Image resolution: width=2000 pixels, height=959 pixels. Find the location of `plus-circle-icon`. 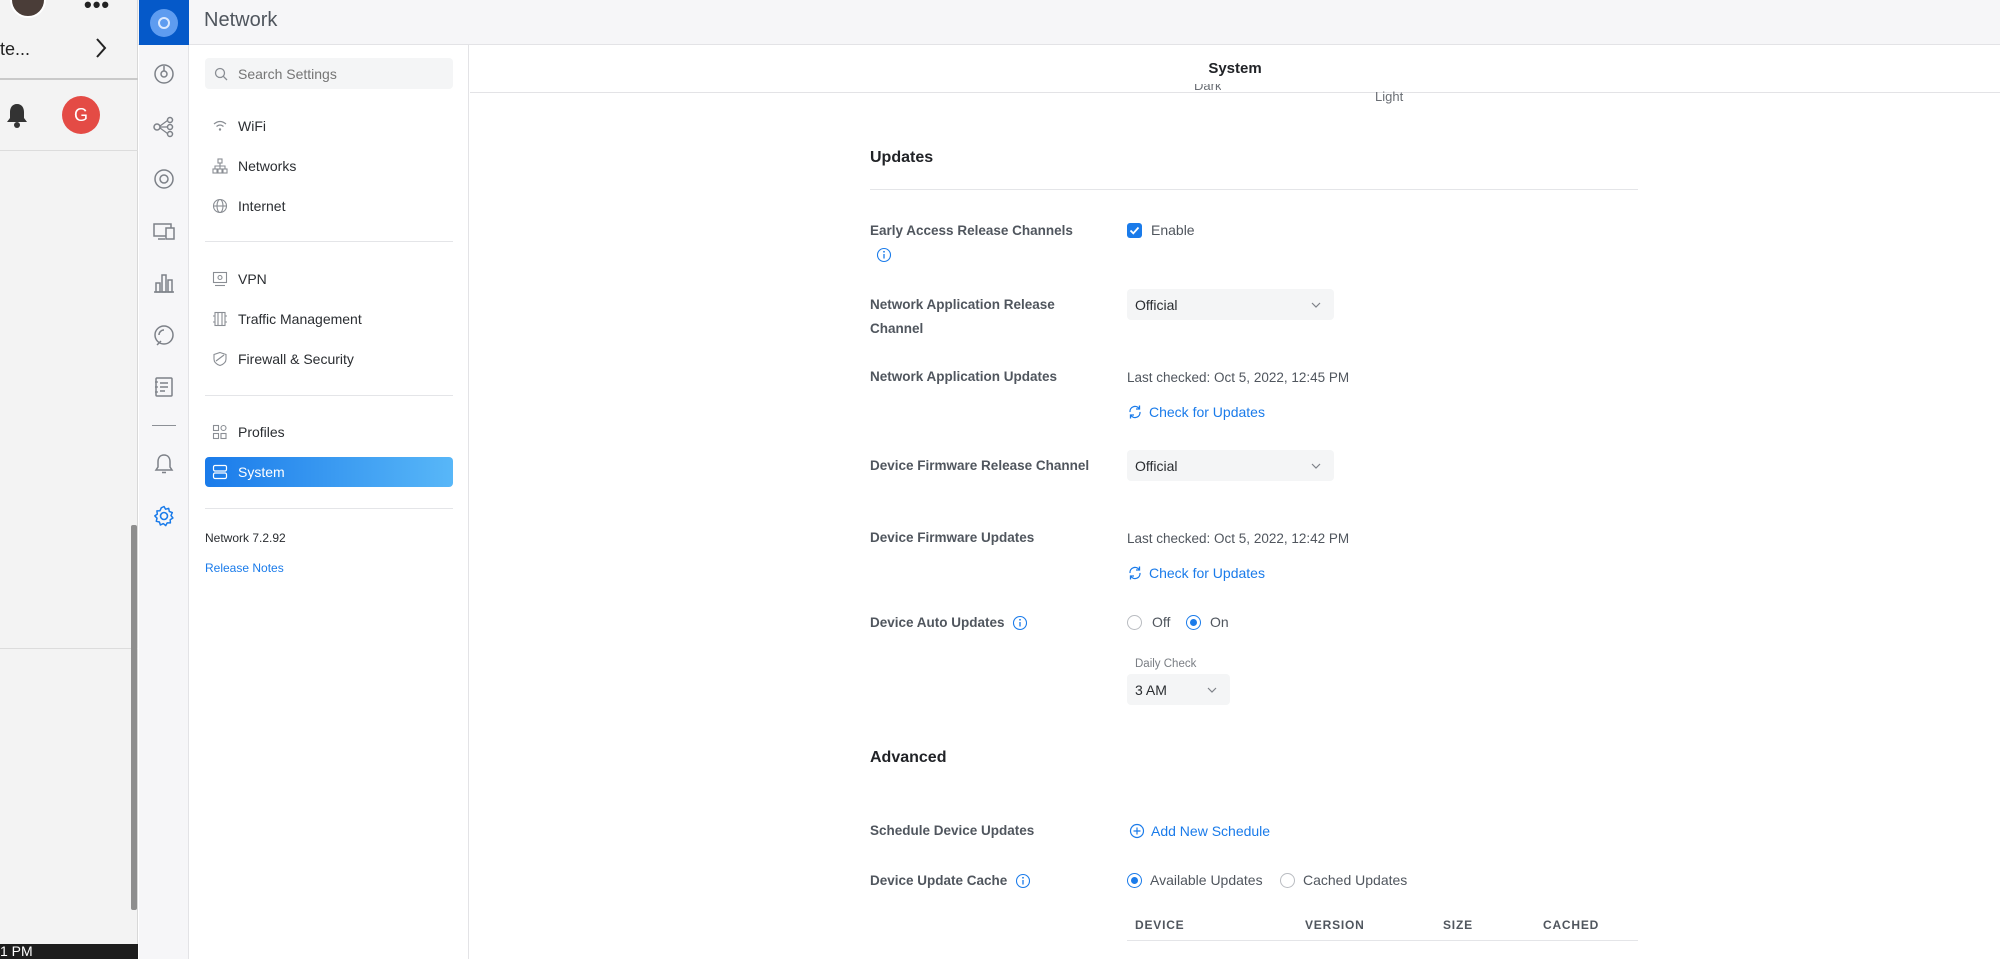

plus-circle-icon is located at coordinates (1137, 831).